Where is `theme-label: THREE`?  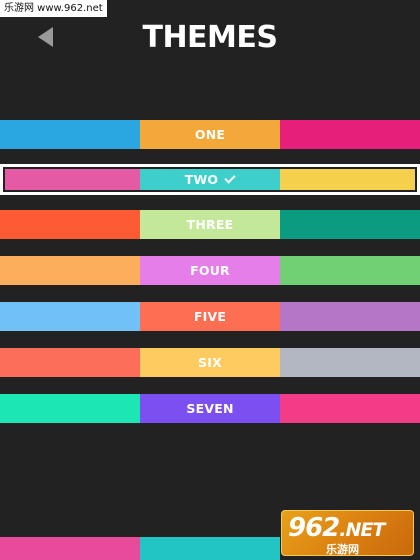
theme-label: THREE is located at coordinates (210, 224).